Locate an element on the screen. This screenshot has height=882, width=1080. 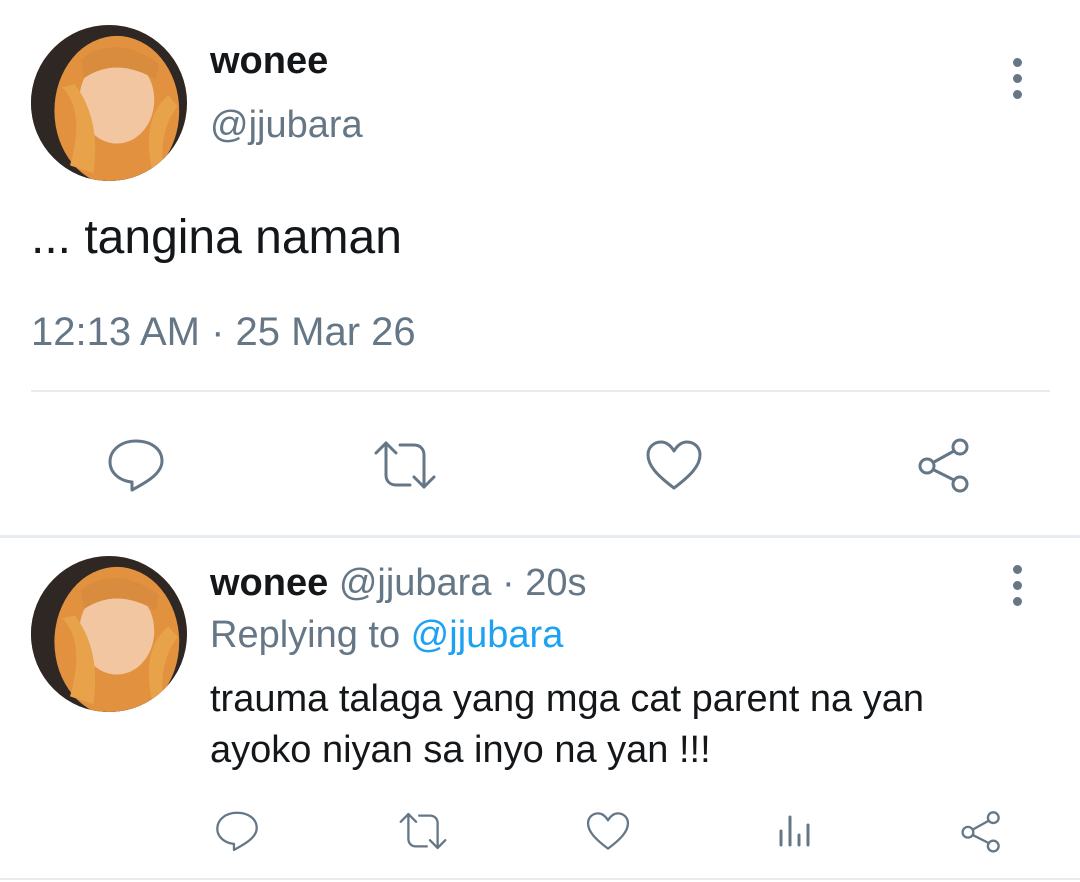
reply-text-line-1: trauma talaga yang mga cat parent na yan is located at coordinates (567, 699).